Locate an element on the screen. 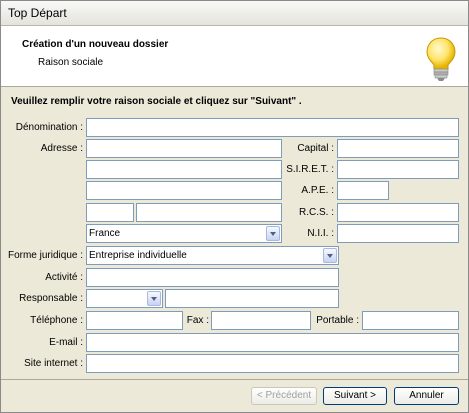 Image resolution: width=469 pixels, height=413 pixels. window-title: Top Départ is located at coordinates (37, 13).